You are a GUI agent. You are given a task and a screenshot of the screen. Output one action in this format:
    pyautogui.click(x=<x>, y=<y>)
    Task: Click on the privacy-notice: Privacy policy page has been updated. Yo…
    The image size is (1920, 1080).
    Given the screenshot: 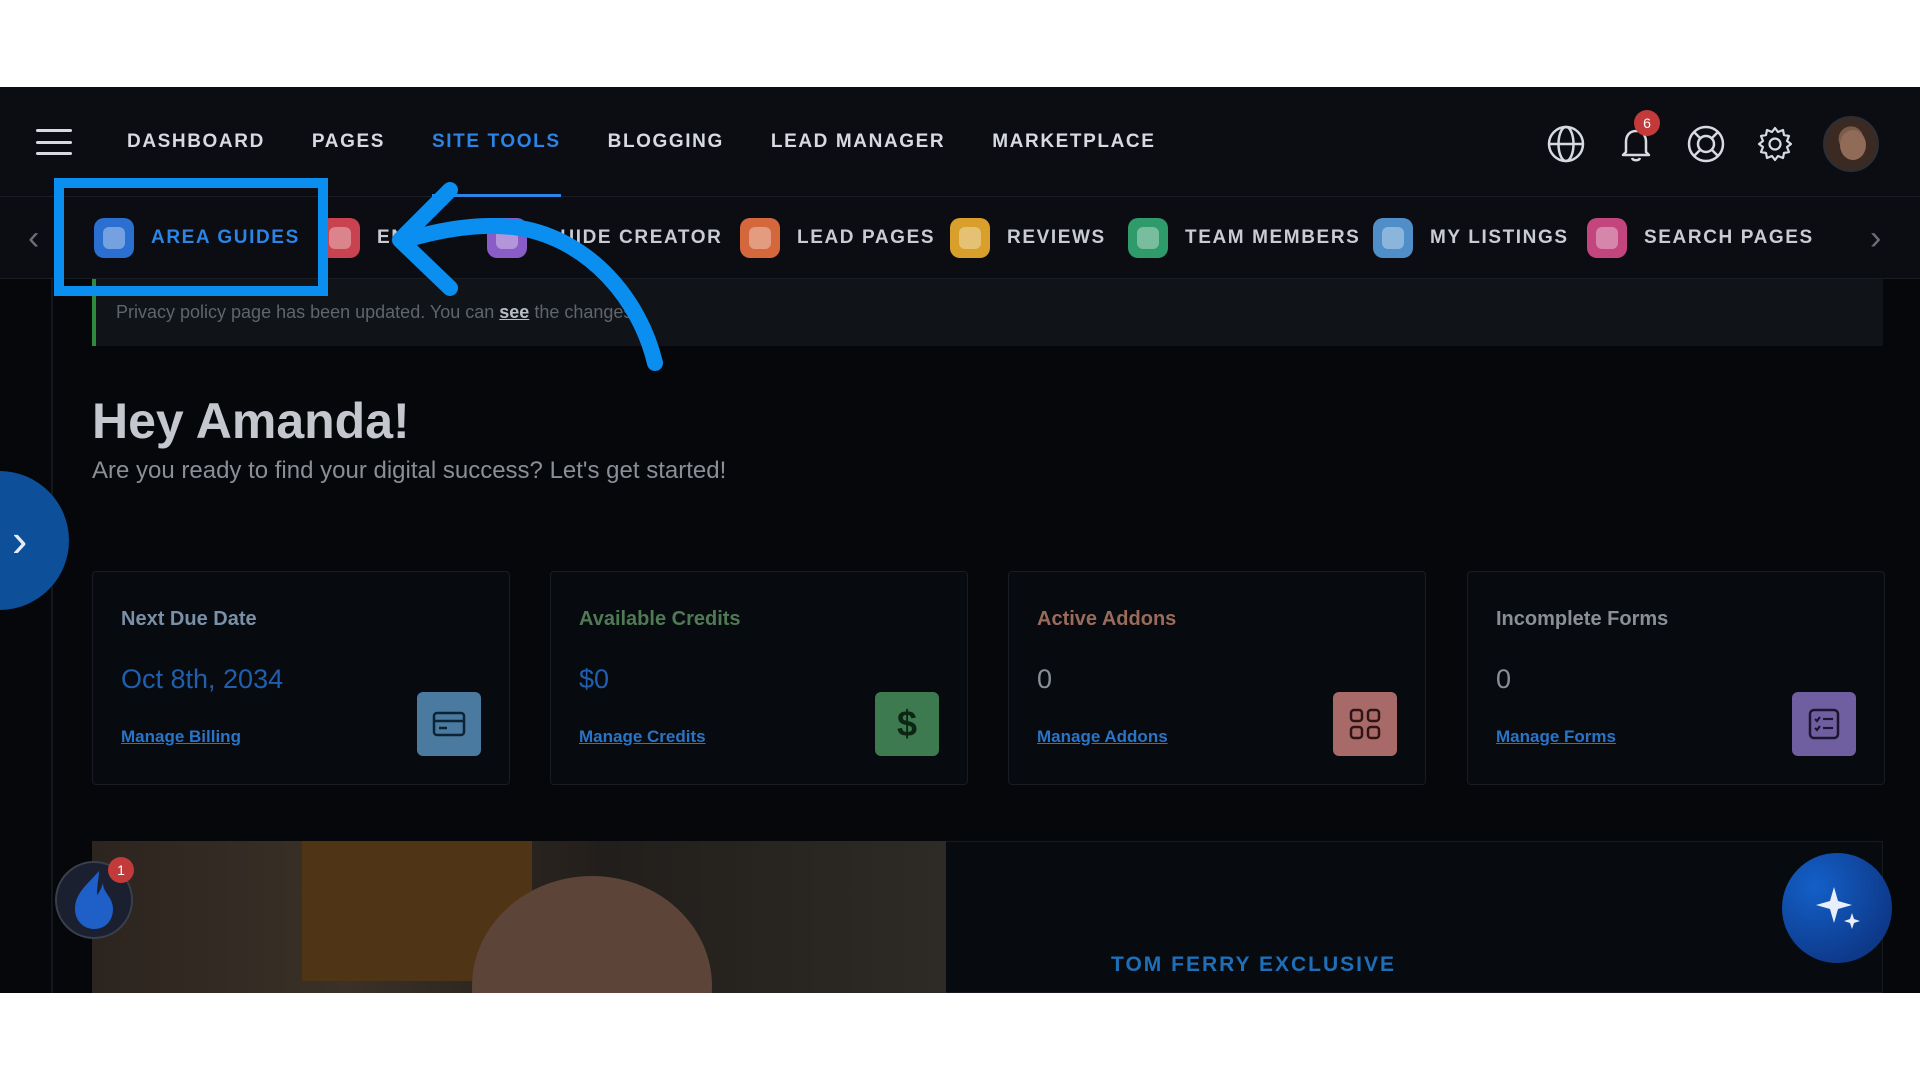 What is the action you would take?
    pyautogui.click(x=987, y=312)
    